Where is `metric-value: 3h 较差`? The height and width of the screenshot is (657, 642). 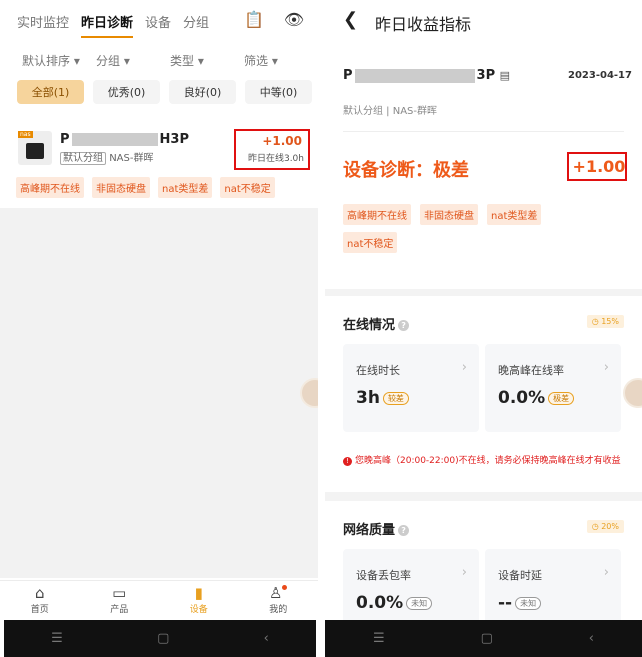
metric-value: 3h 较差 is located at coordinates (382, 398).